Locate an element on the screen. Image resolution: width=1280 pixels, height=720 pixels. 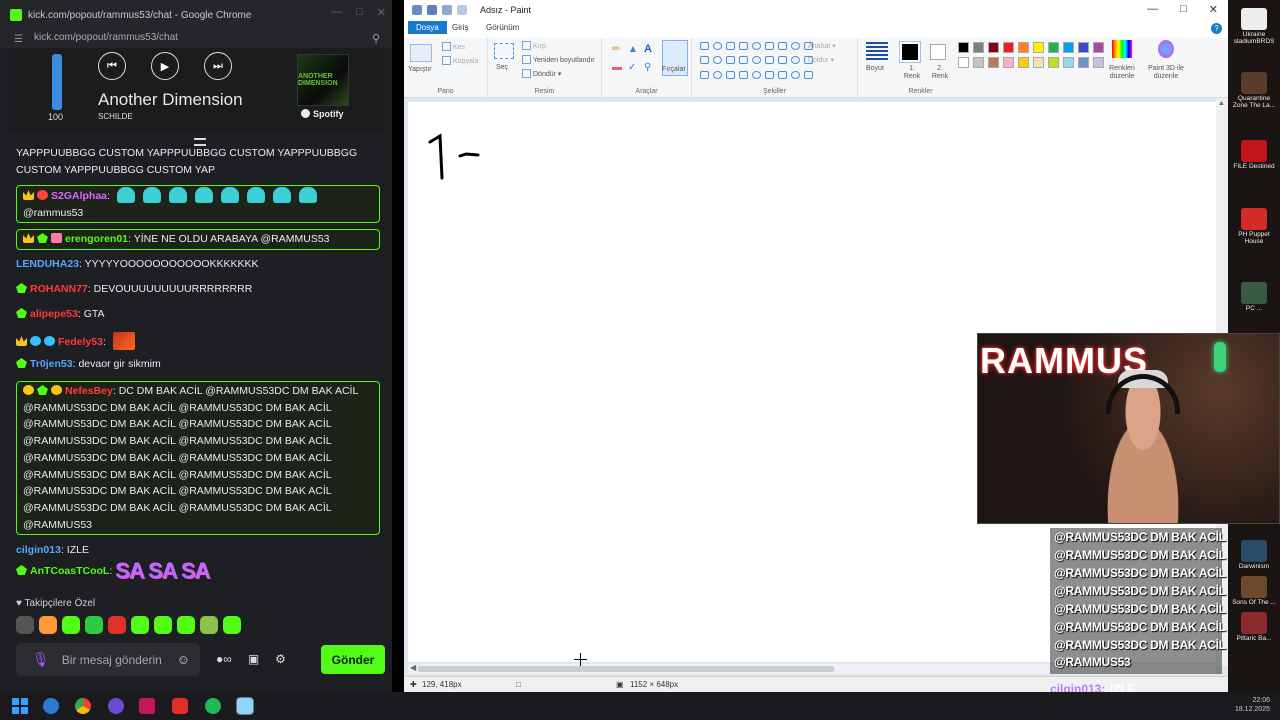
username: NefesBey is located at coordinates (89, 391).